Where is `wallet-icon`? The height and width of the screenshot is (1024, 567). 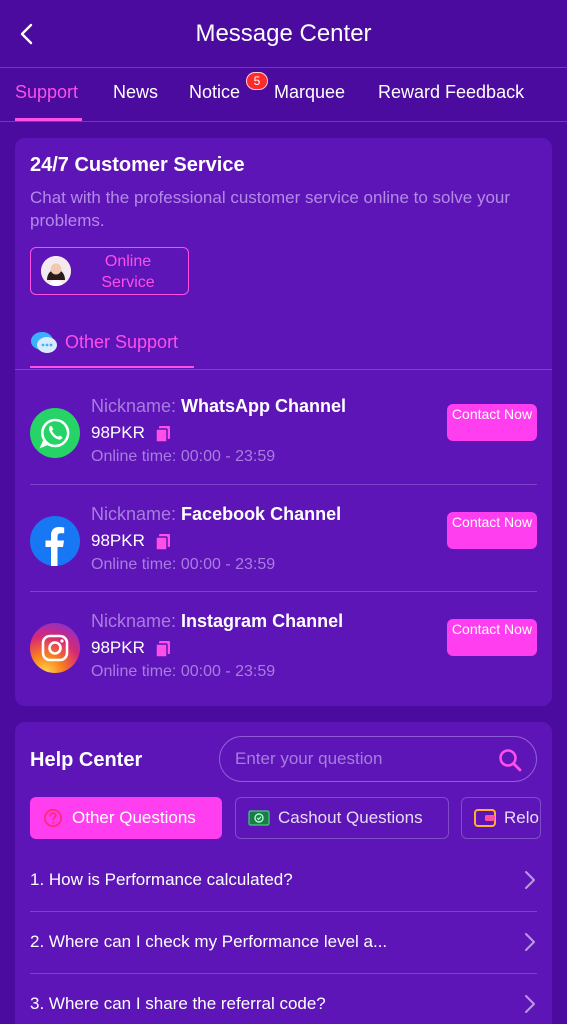
wallet-icon is located at coordinates (485, 818).